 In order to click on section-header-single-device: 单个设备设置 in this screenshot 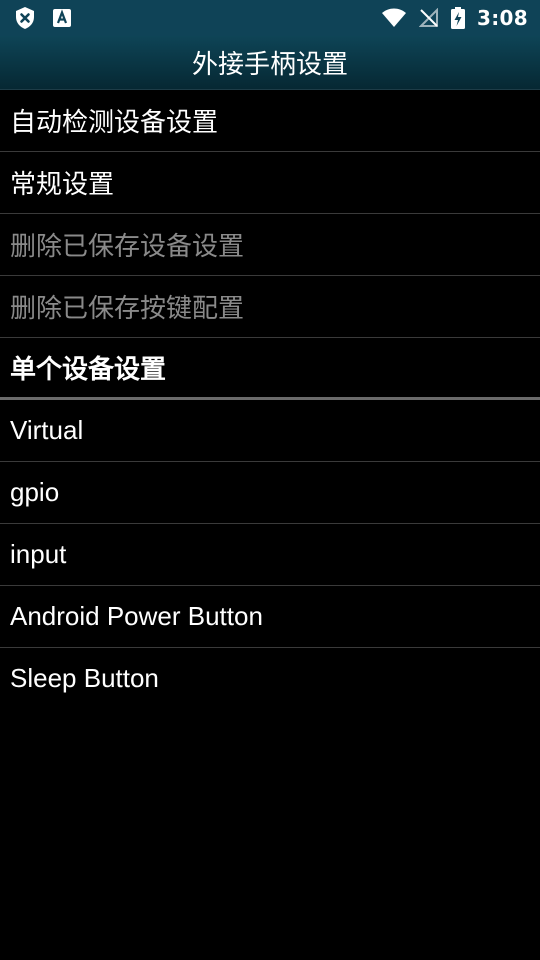, I will do `click(270, 369)`.